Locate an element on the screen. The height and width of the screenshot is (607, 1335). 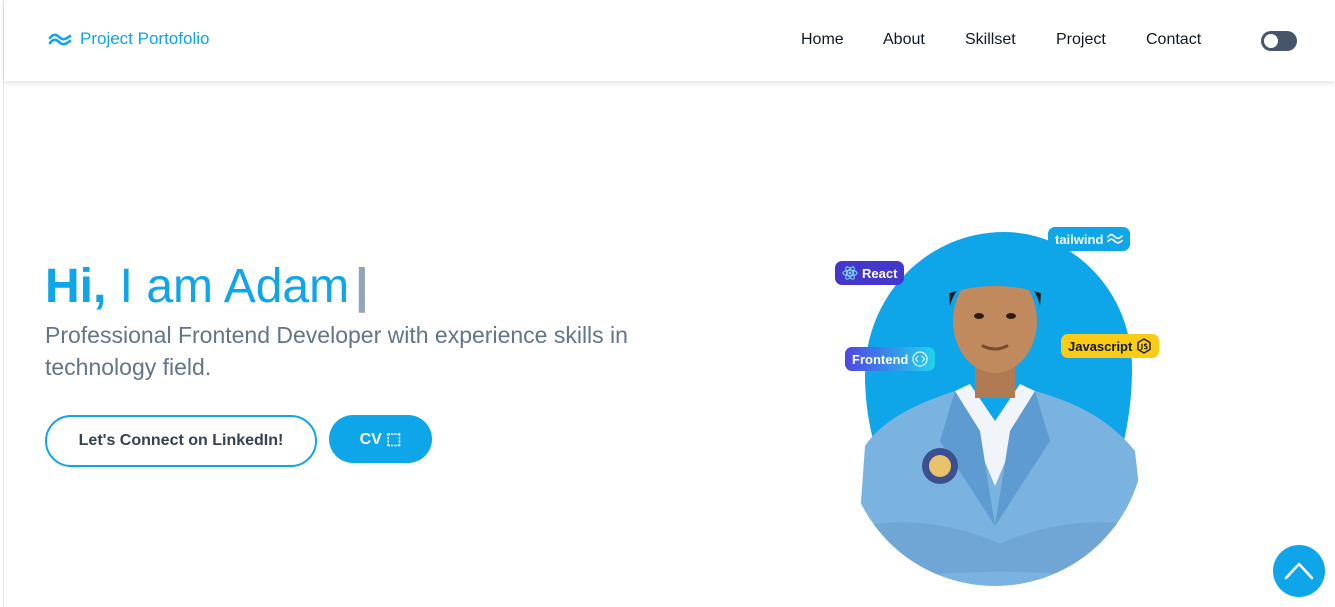
react-icon is located at coordinates (850, 273).